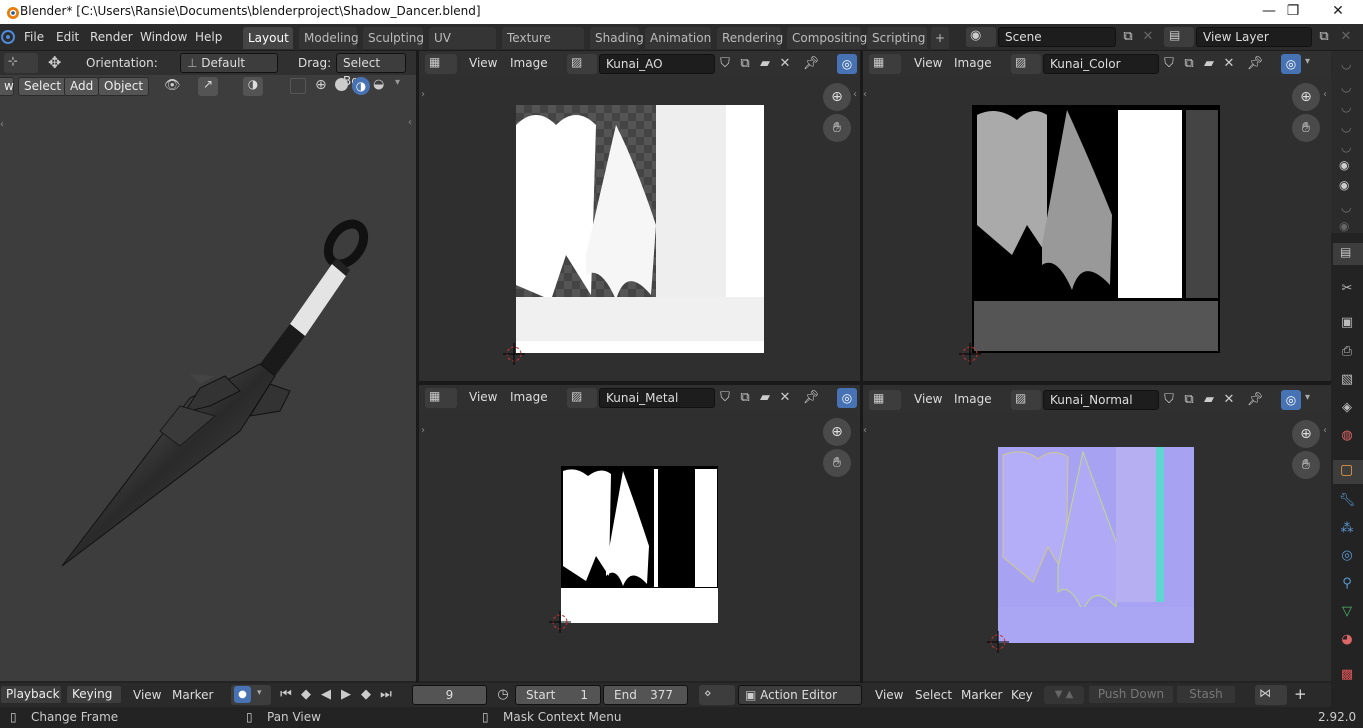 The width and height of the screenshot is (1363, 728). What do you see at coordinates (1347, 556) in the screenshot?
I see `physics-icon: ◎` at bounding box center [1347, 556].